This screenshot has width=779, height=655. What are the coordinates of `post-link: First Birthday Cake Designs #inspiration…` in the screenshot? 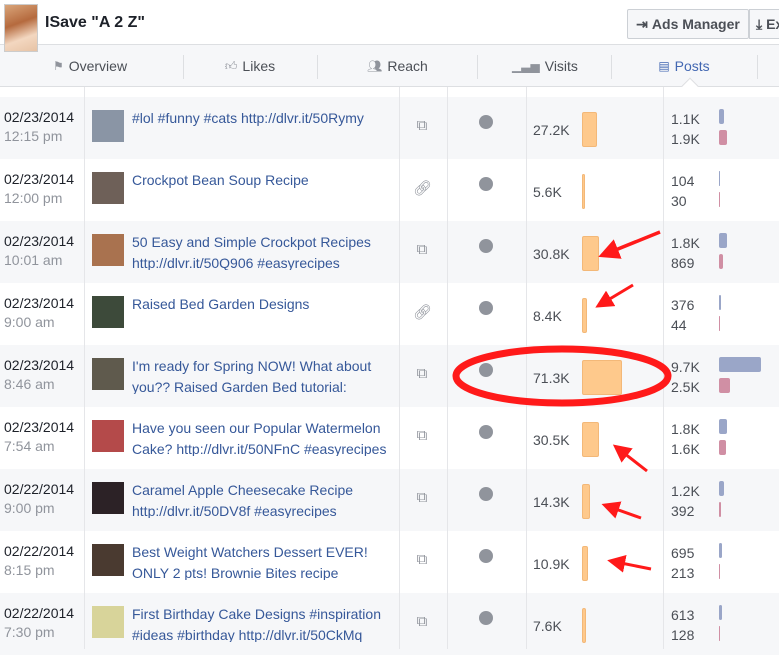 It's located at (263, 623).